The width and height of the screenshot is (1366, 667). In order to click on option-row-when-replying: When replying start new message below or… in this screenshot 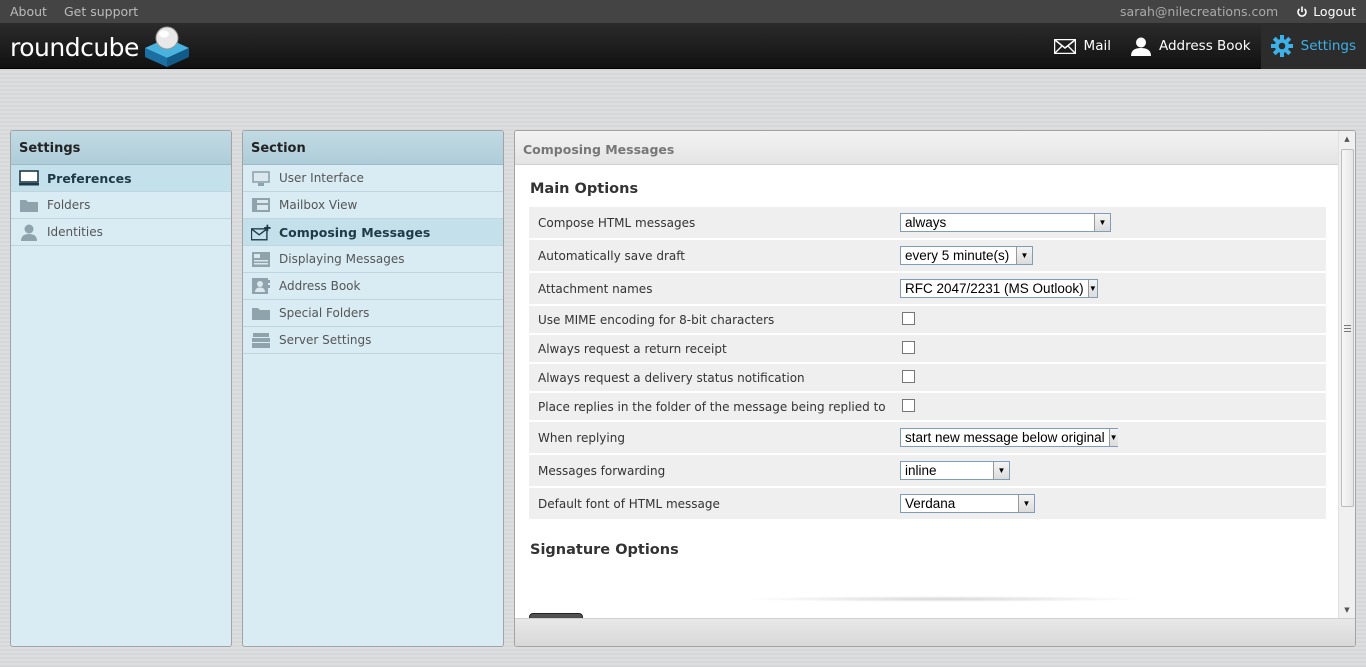, I will do `click(927, 437)`.